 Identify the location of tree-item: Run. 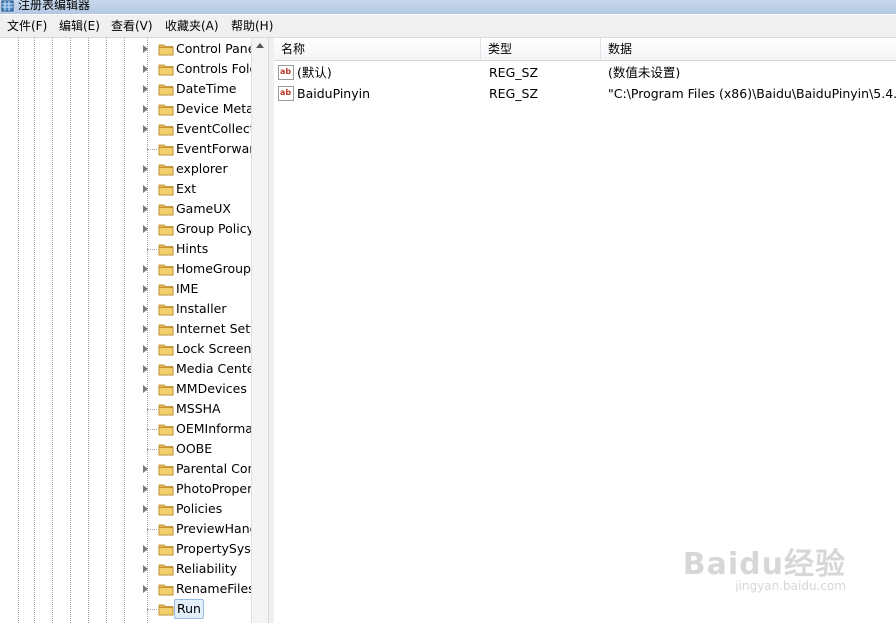
(197, 609).